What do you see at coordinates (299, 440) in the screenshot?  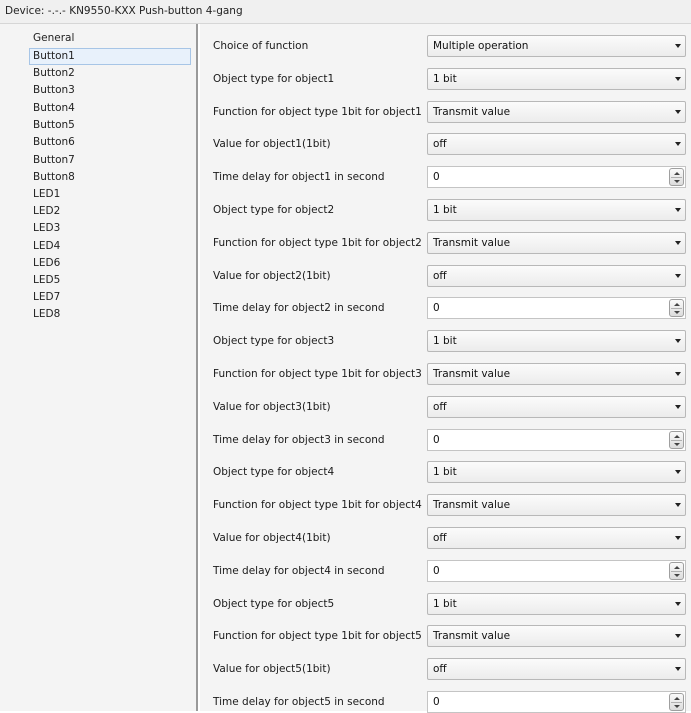 I see `param-label: Time delay for object3 in second` at bounding box center [299, 440].